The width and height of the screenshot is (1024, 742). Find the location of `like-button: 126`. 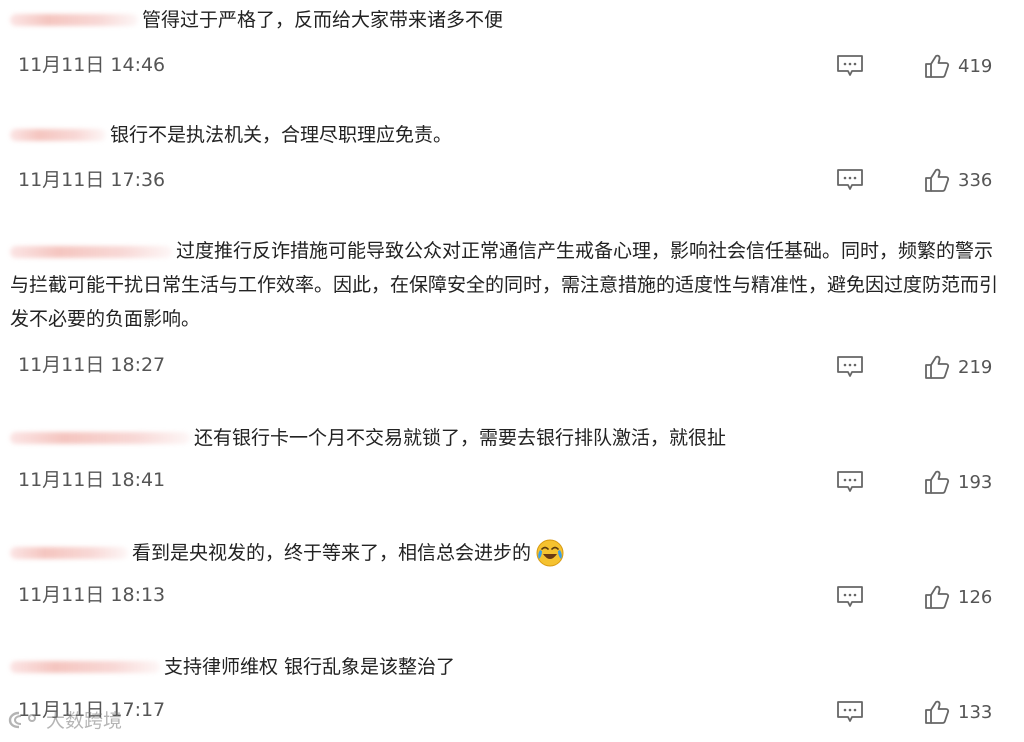

like-button: 126 is located at coordinates (958, 597).